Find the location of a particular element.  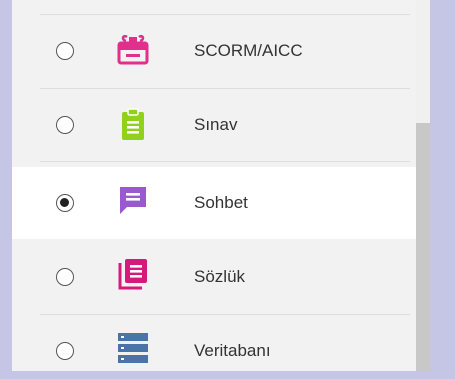

activity-label: Sözlük is located at coordinates (220, 276).